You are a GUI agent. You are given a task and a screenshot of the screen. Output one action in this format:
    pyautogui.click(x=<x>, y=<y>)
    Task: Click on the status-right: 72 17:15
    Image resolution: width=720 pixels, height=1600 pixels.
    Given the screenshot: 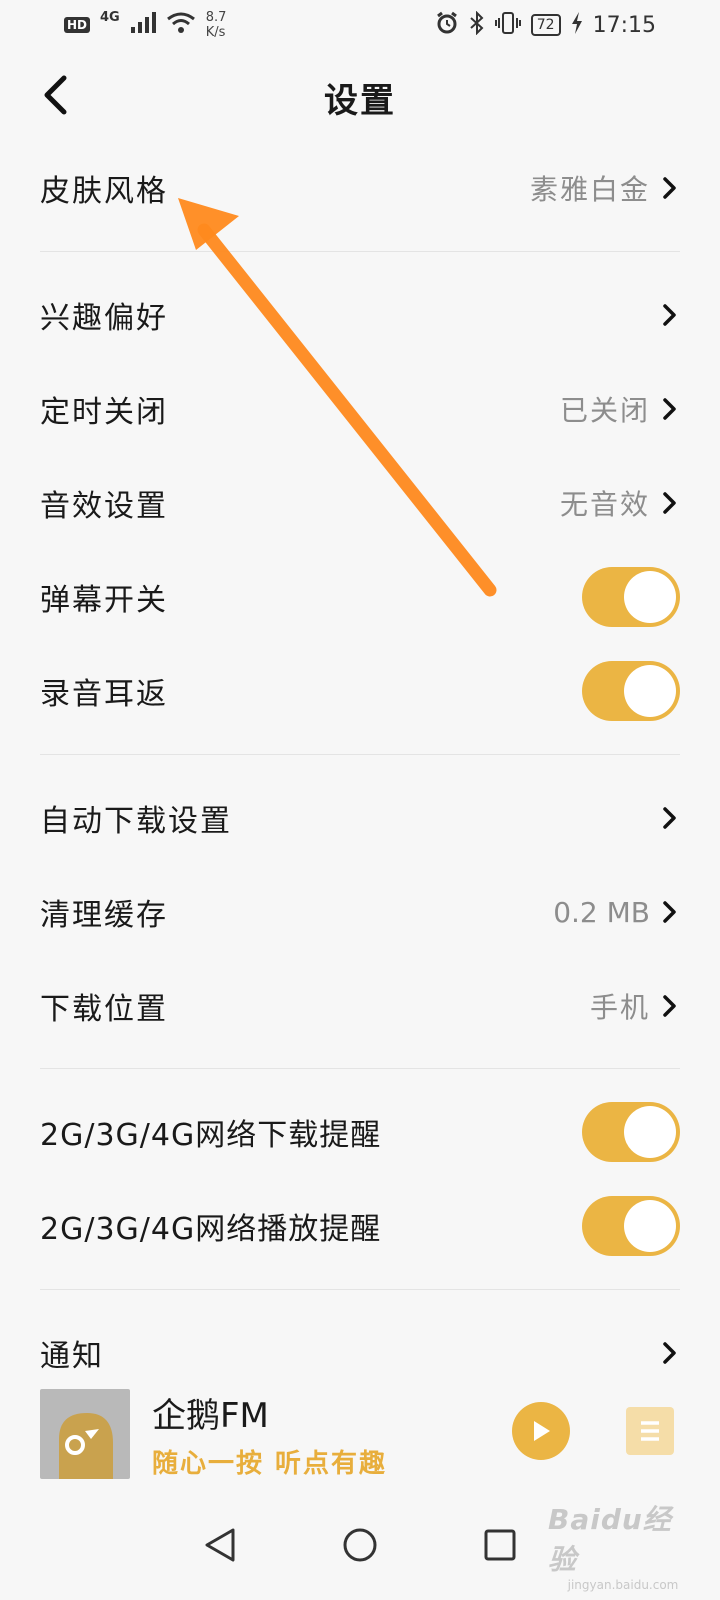 What is the action you would take?
    pyautogui.click(x=545, y=25)
    